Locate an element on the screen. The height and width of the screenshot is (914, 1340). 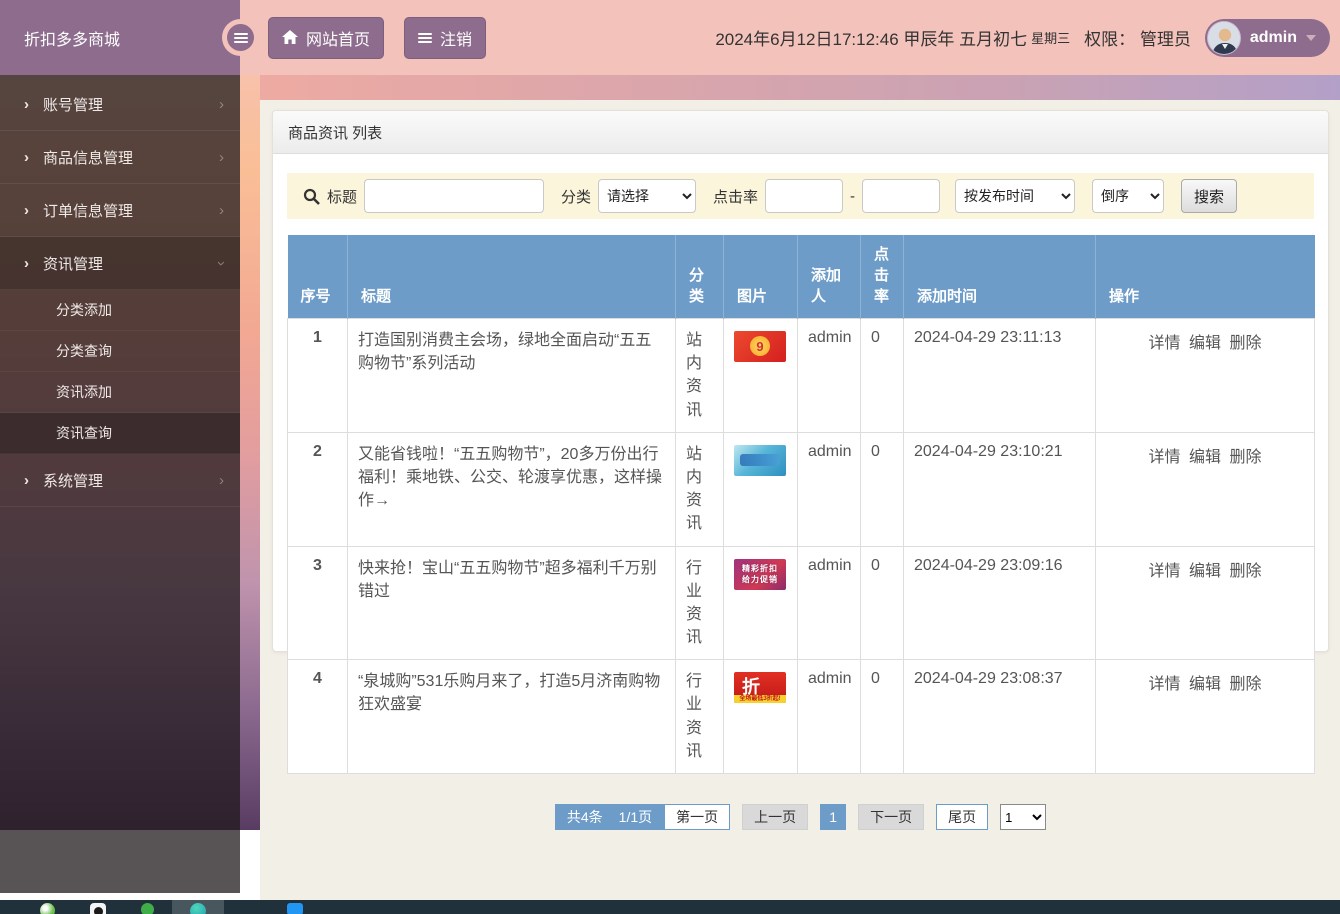
row-time: 2024-04-29 23:11:13 is located at coordinates (999, 375).